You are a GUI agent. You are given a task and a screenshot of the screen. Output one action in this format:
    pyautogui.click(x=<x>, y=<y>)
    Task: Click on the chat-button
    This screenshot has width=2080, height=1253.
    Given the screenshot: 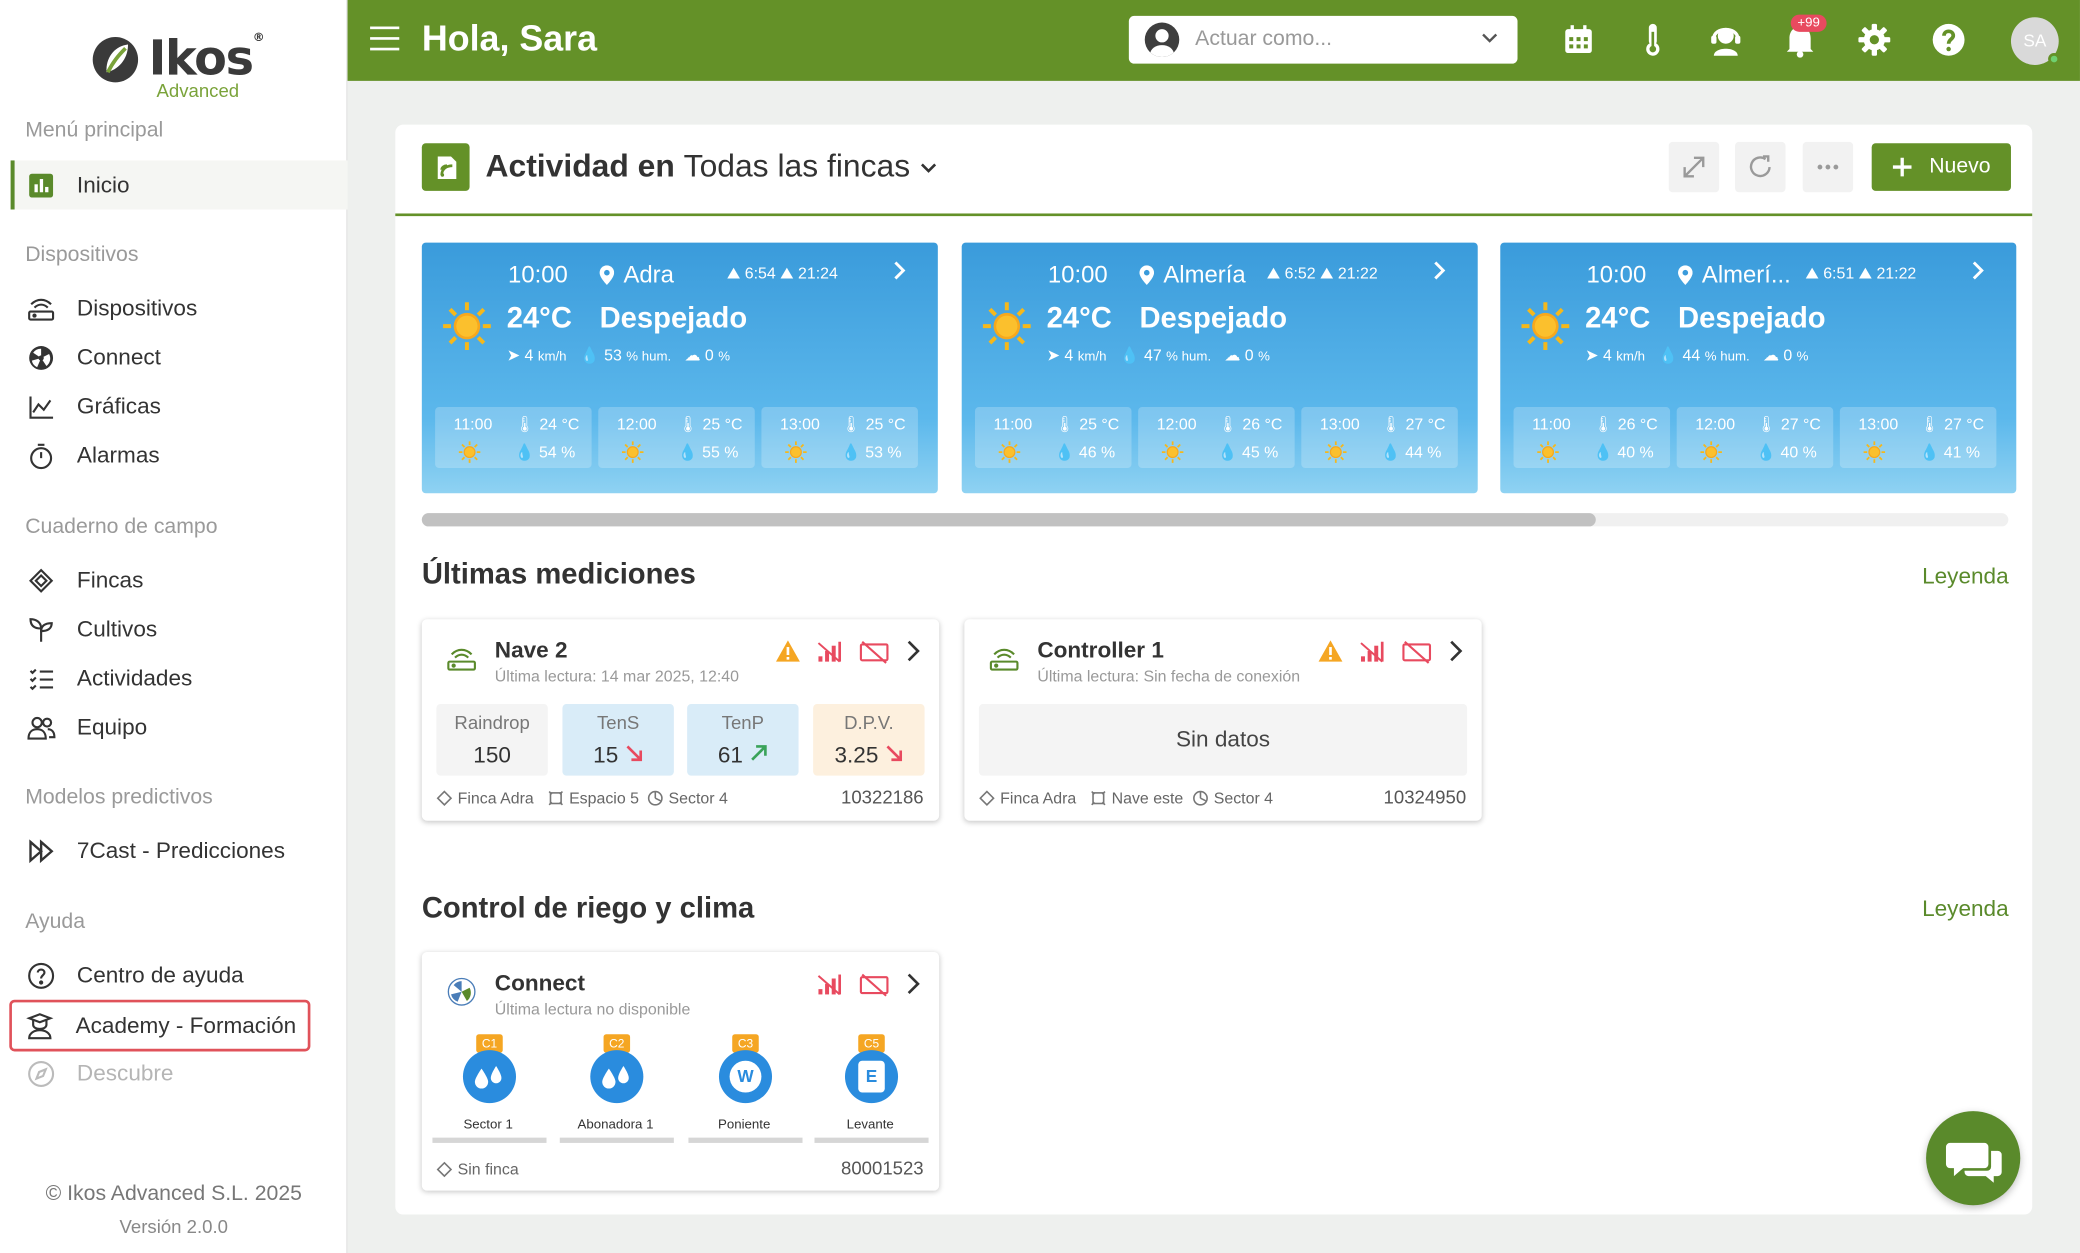 What is the action you would take?
    pyautogui.click(x=1973, y=1158)
    